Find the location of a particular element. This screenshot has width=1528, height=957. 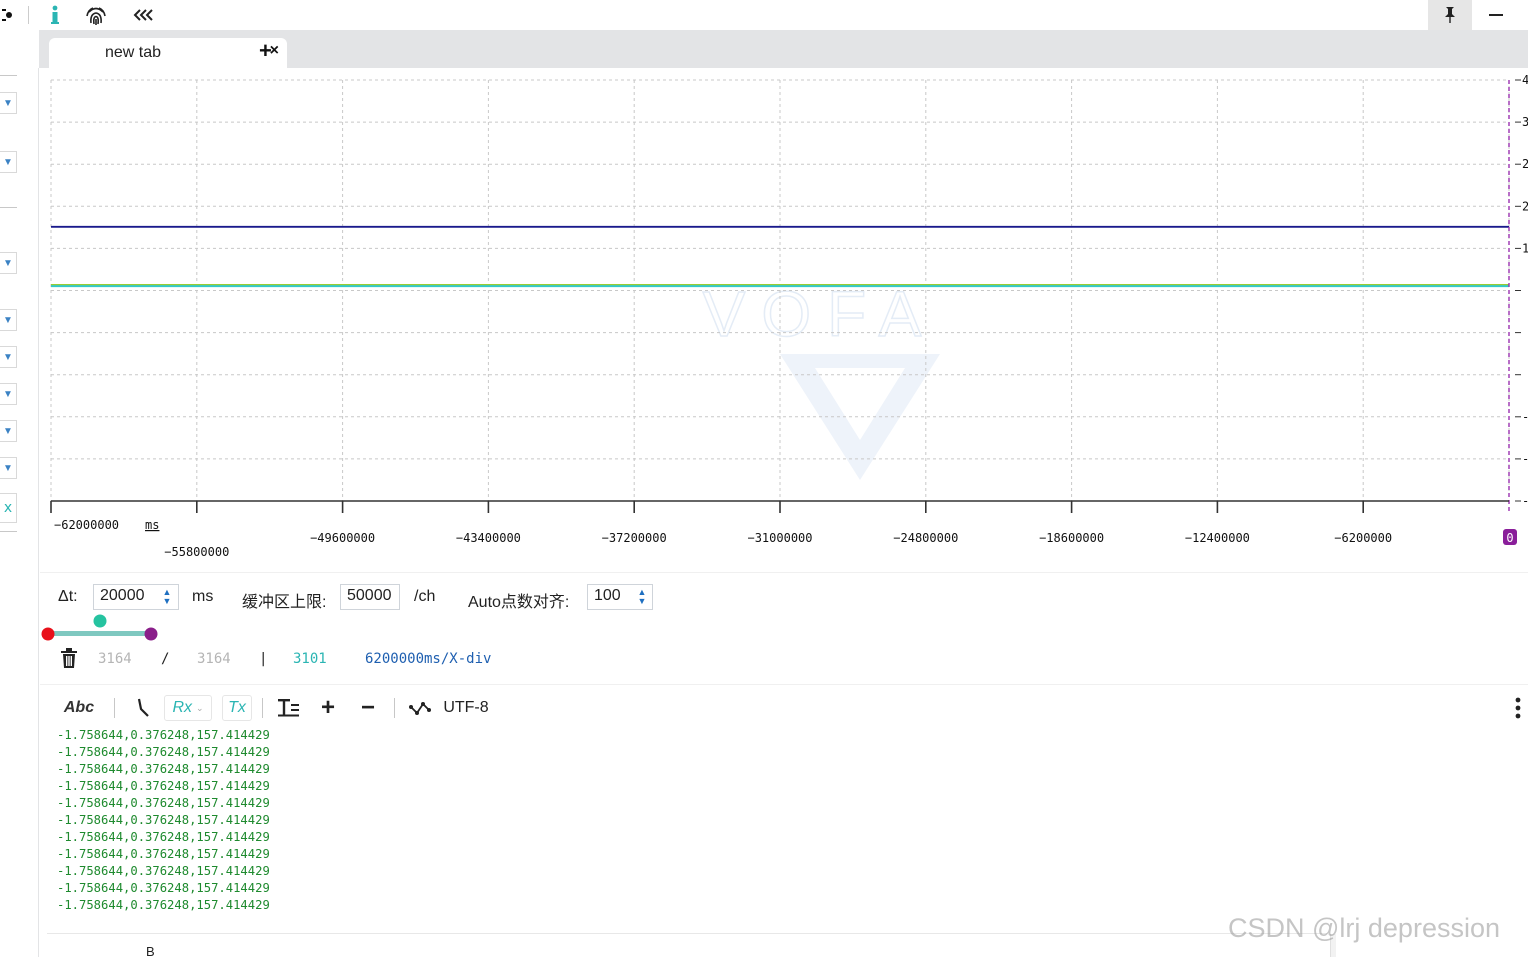

tab-label: new tab is located at coordinates (133, 52).